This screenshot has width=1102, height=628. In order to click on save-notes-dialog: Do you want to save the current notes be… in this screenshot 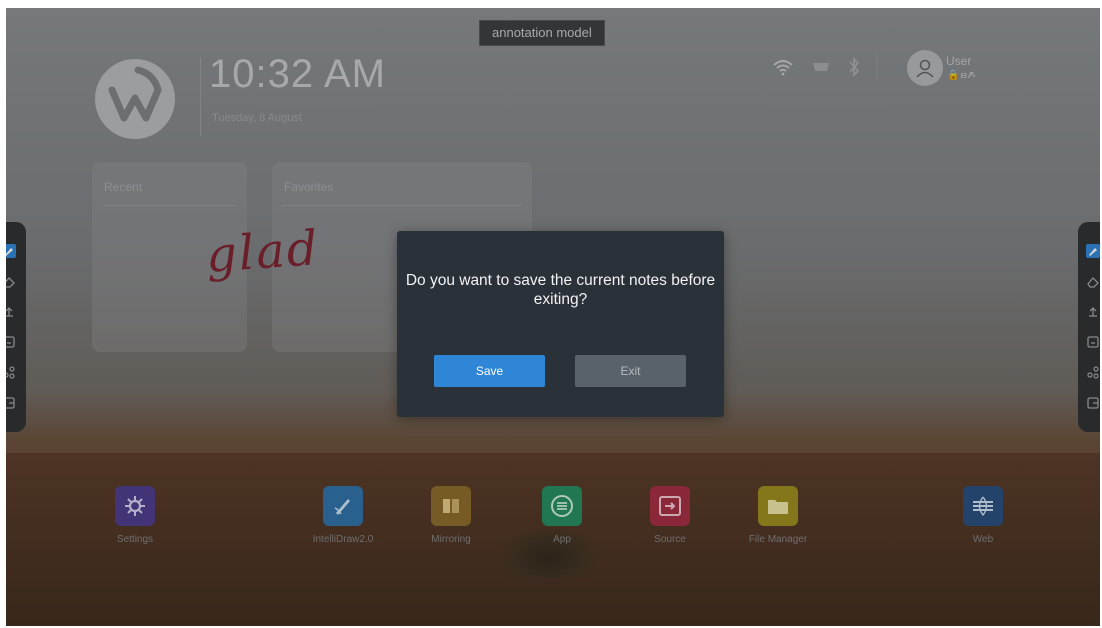, I will do `click(560, 324)`.